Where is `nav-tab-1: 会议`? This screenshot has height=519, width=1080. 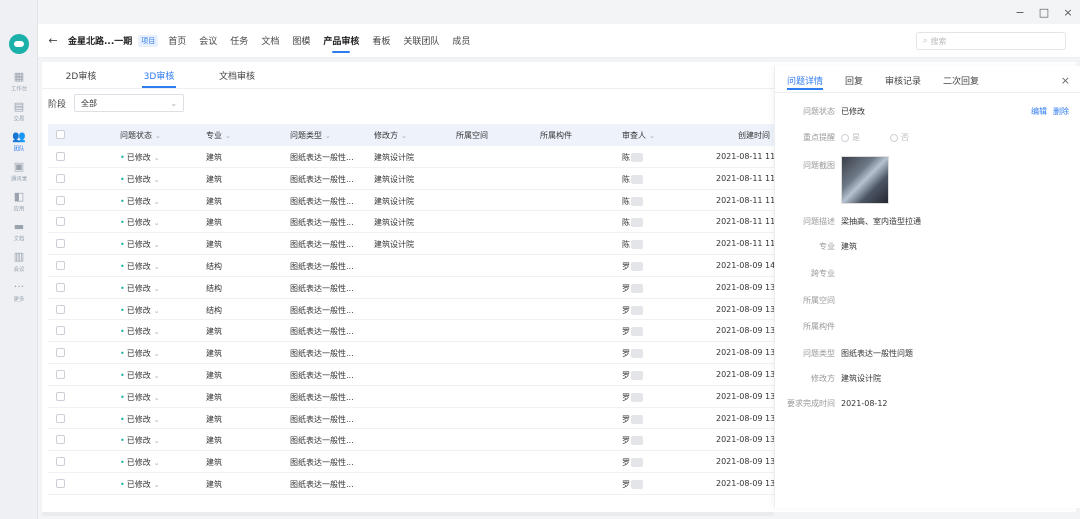
nav-tab-1: 会议 is located at coordinates (208, 41).